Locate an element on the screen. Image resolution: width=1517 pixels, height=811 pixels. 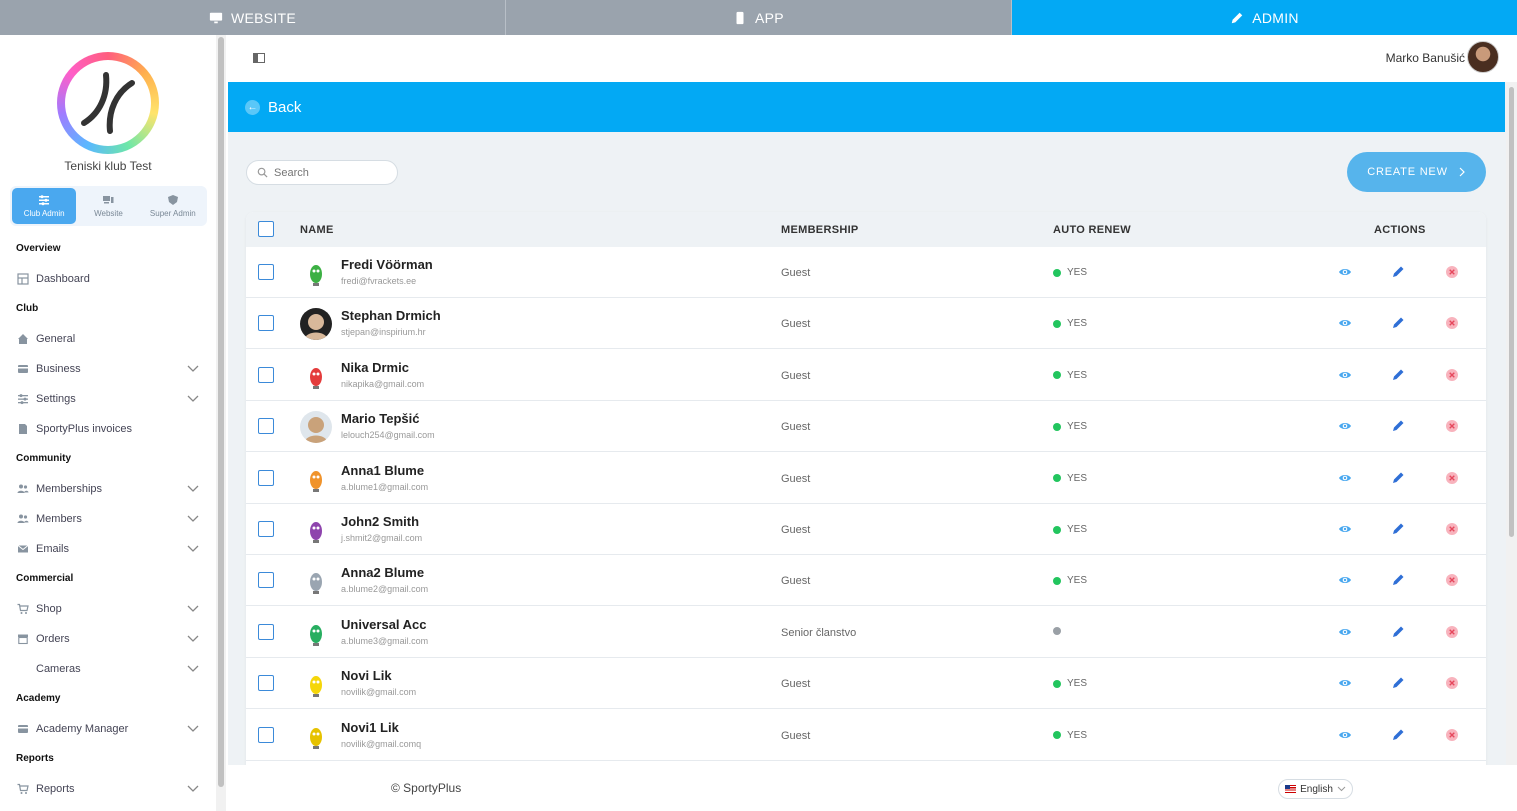
member-name: Novi Lik is located at coordinates (366, 675).